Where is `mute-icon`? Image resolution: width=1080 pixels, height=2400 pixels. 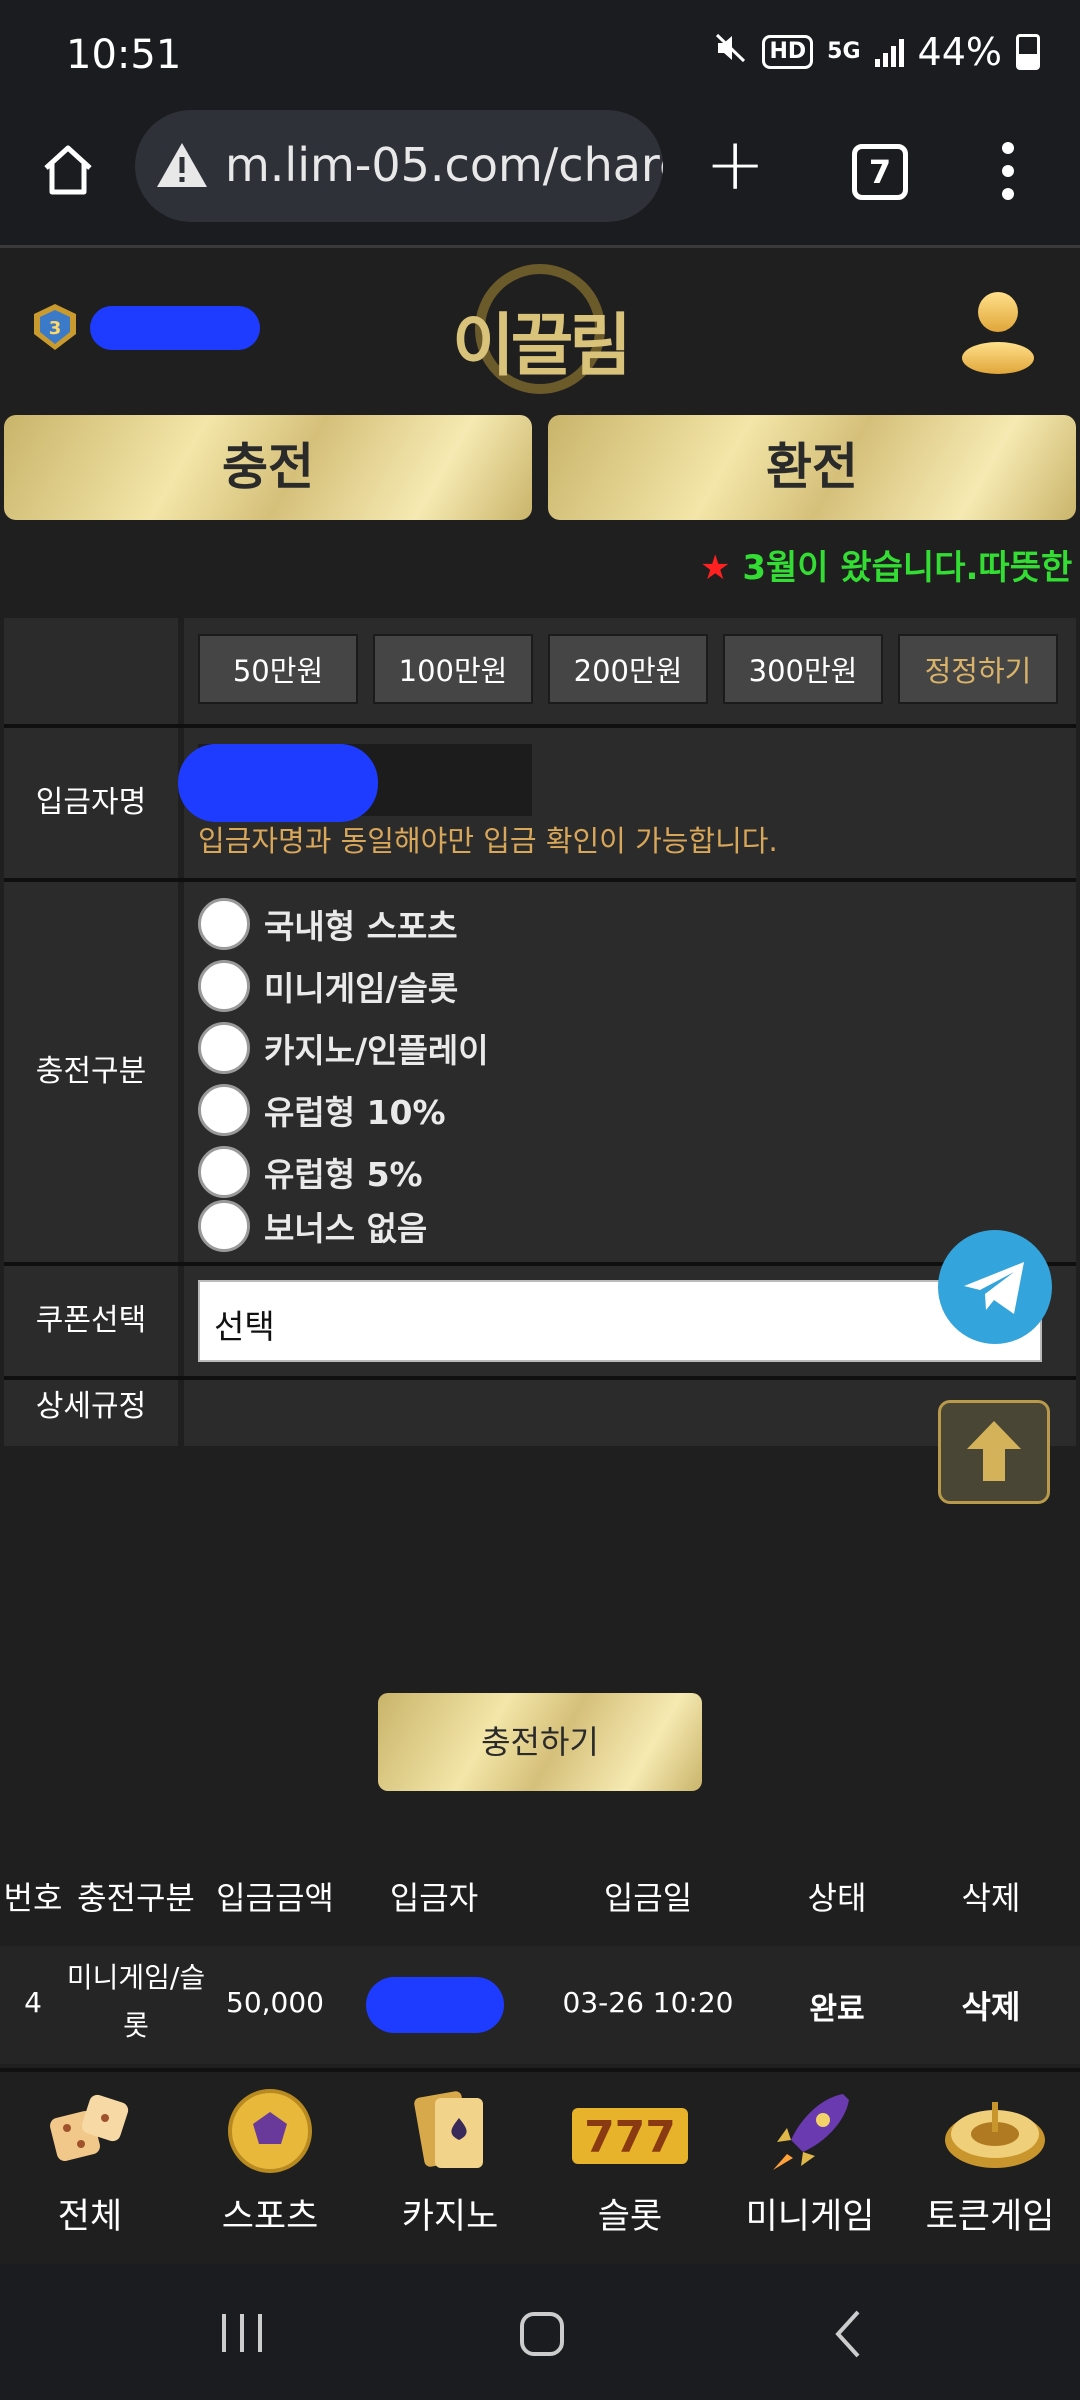
mute-icon is located at coordinates (731, 52).